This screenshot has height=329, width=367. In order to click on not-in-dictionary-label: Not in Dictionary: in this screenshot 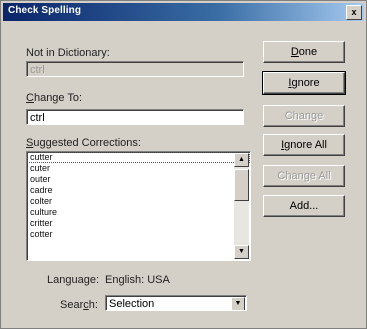, I will do `click(68, 53)`.